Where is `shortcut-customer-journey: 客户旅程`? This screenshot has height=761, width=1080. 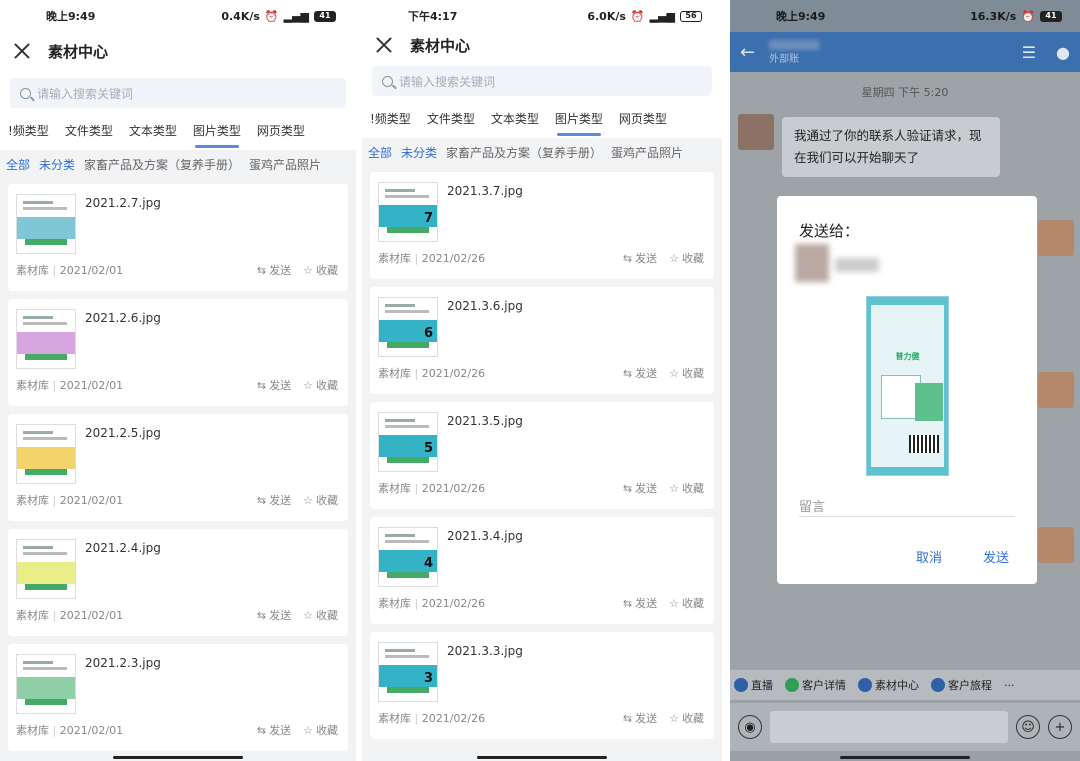
shortcut-customer-journey: 客户旅程 is located at coordinates (961, 685).